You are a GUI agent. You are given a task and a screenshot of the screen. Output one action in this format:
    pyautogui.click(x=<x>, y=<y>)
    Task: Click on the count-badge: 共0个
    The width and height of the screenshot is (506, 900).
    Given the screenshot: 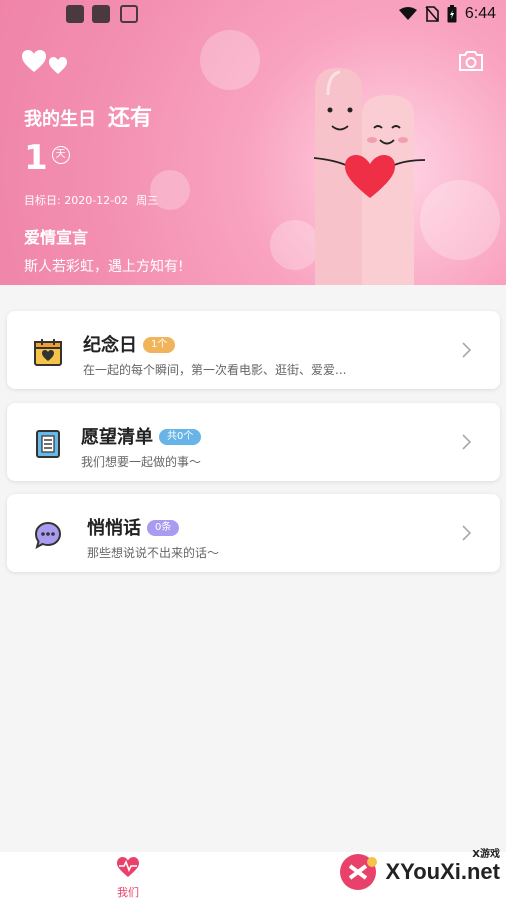 What is the action you would take?
    pyautogui.click(x=180, y=437)
    